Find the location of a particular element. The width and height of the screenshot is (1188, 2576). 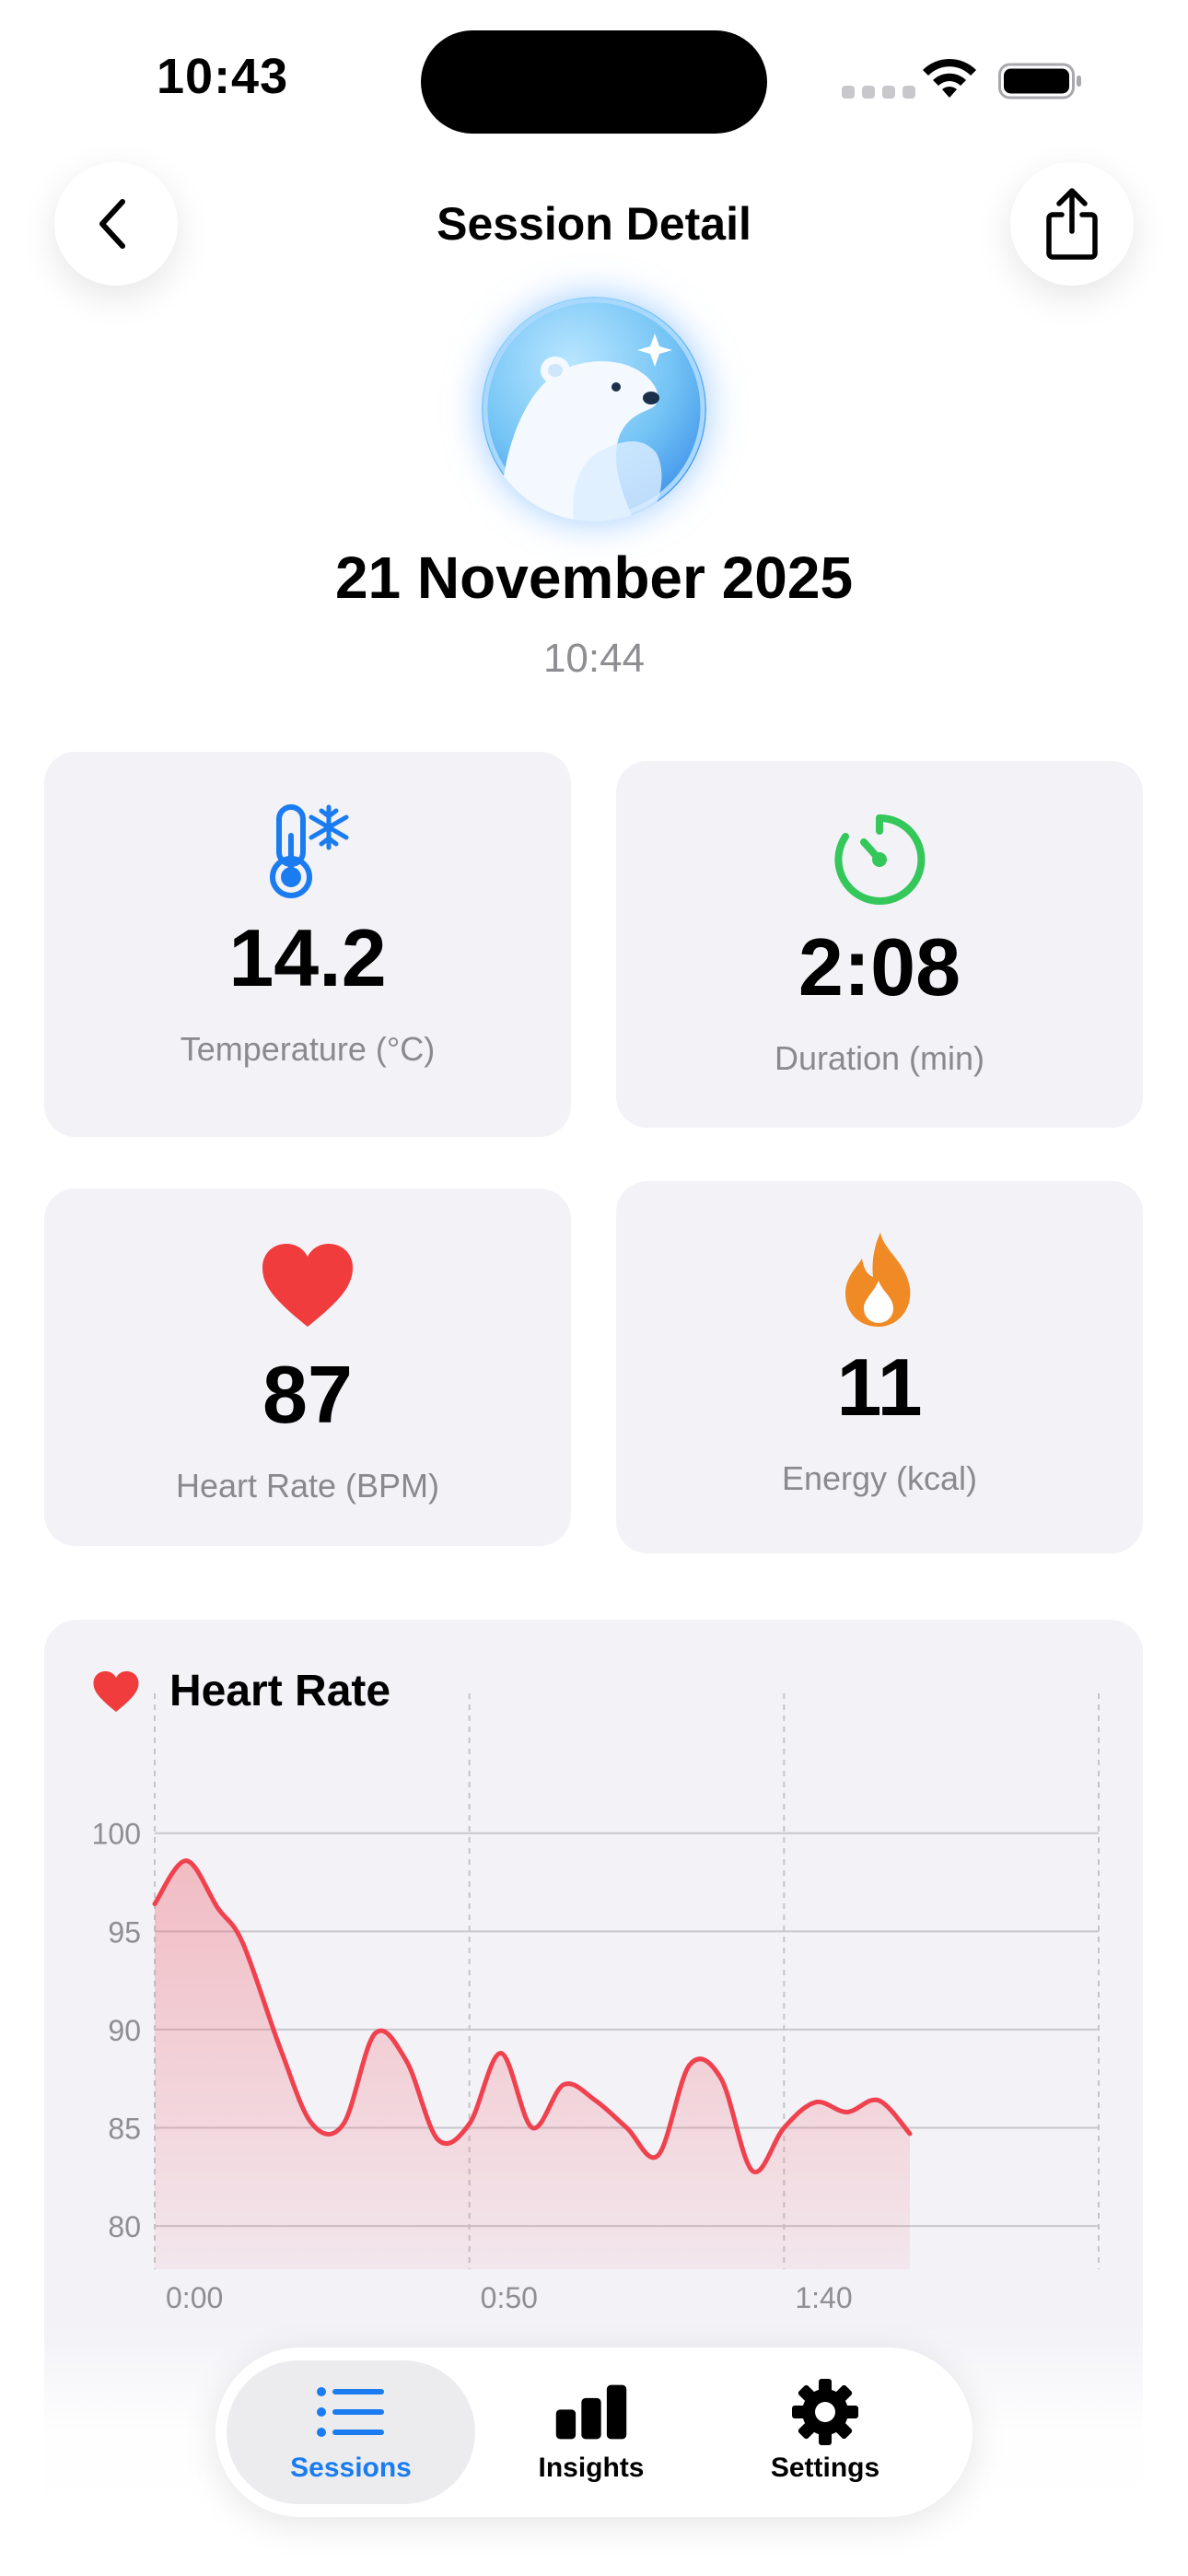

duration-label: Duration (min) is located at coordinates (879, 1058).